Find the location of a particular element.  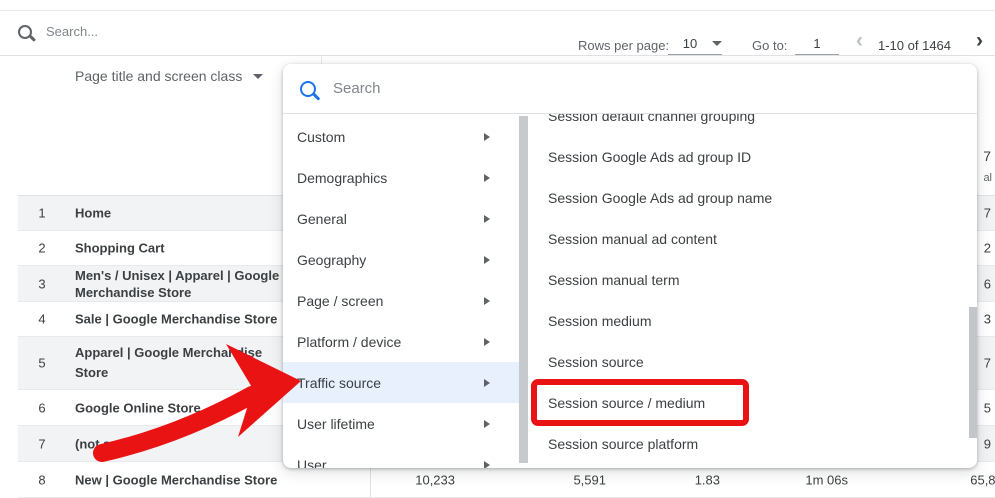

table-search is located at coordinates (143, 31).